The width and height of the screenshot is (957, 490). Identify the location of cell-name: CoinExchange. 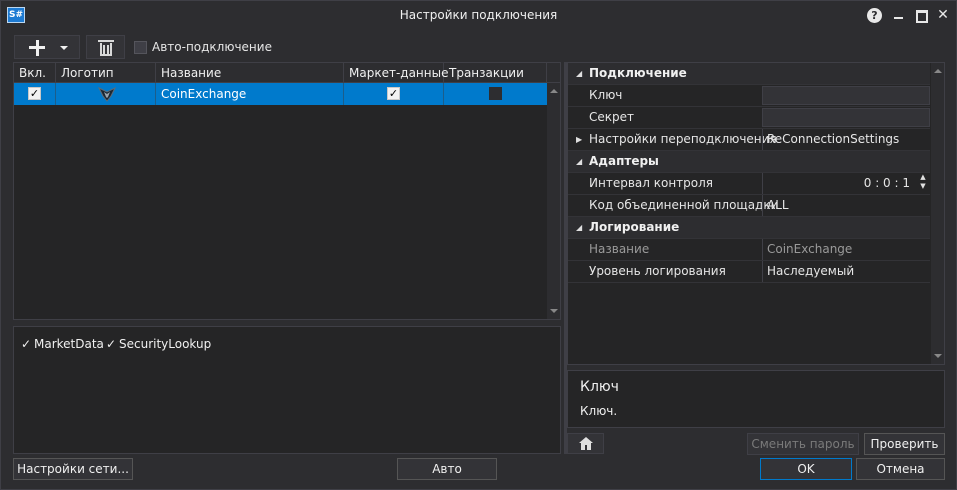
(250, 94).